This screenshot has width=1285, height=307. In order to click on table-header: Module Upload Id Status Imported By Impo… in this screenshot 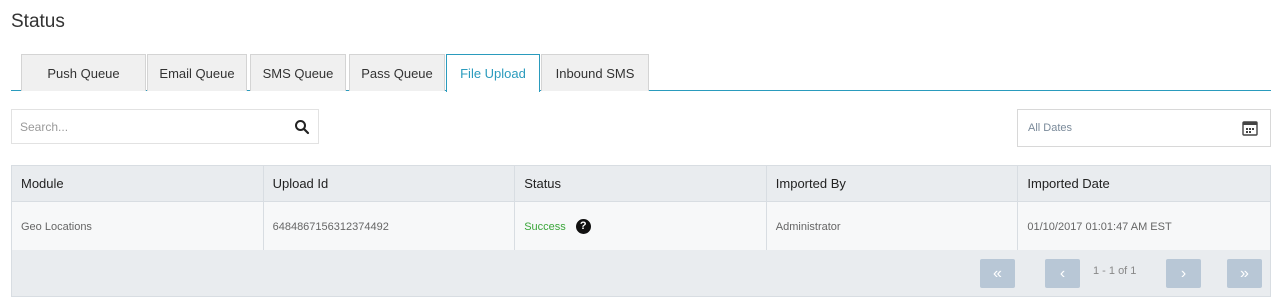, I will do `click(641, 184)`.